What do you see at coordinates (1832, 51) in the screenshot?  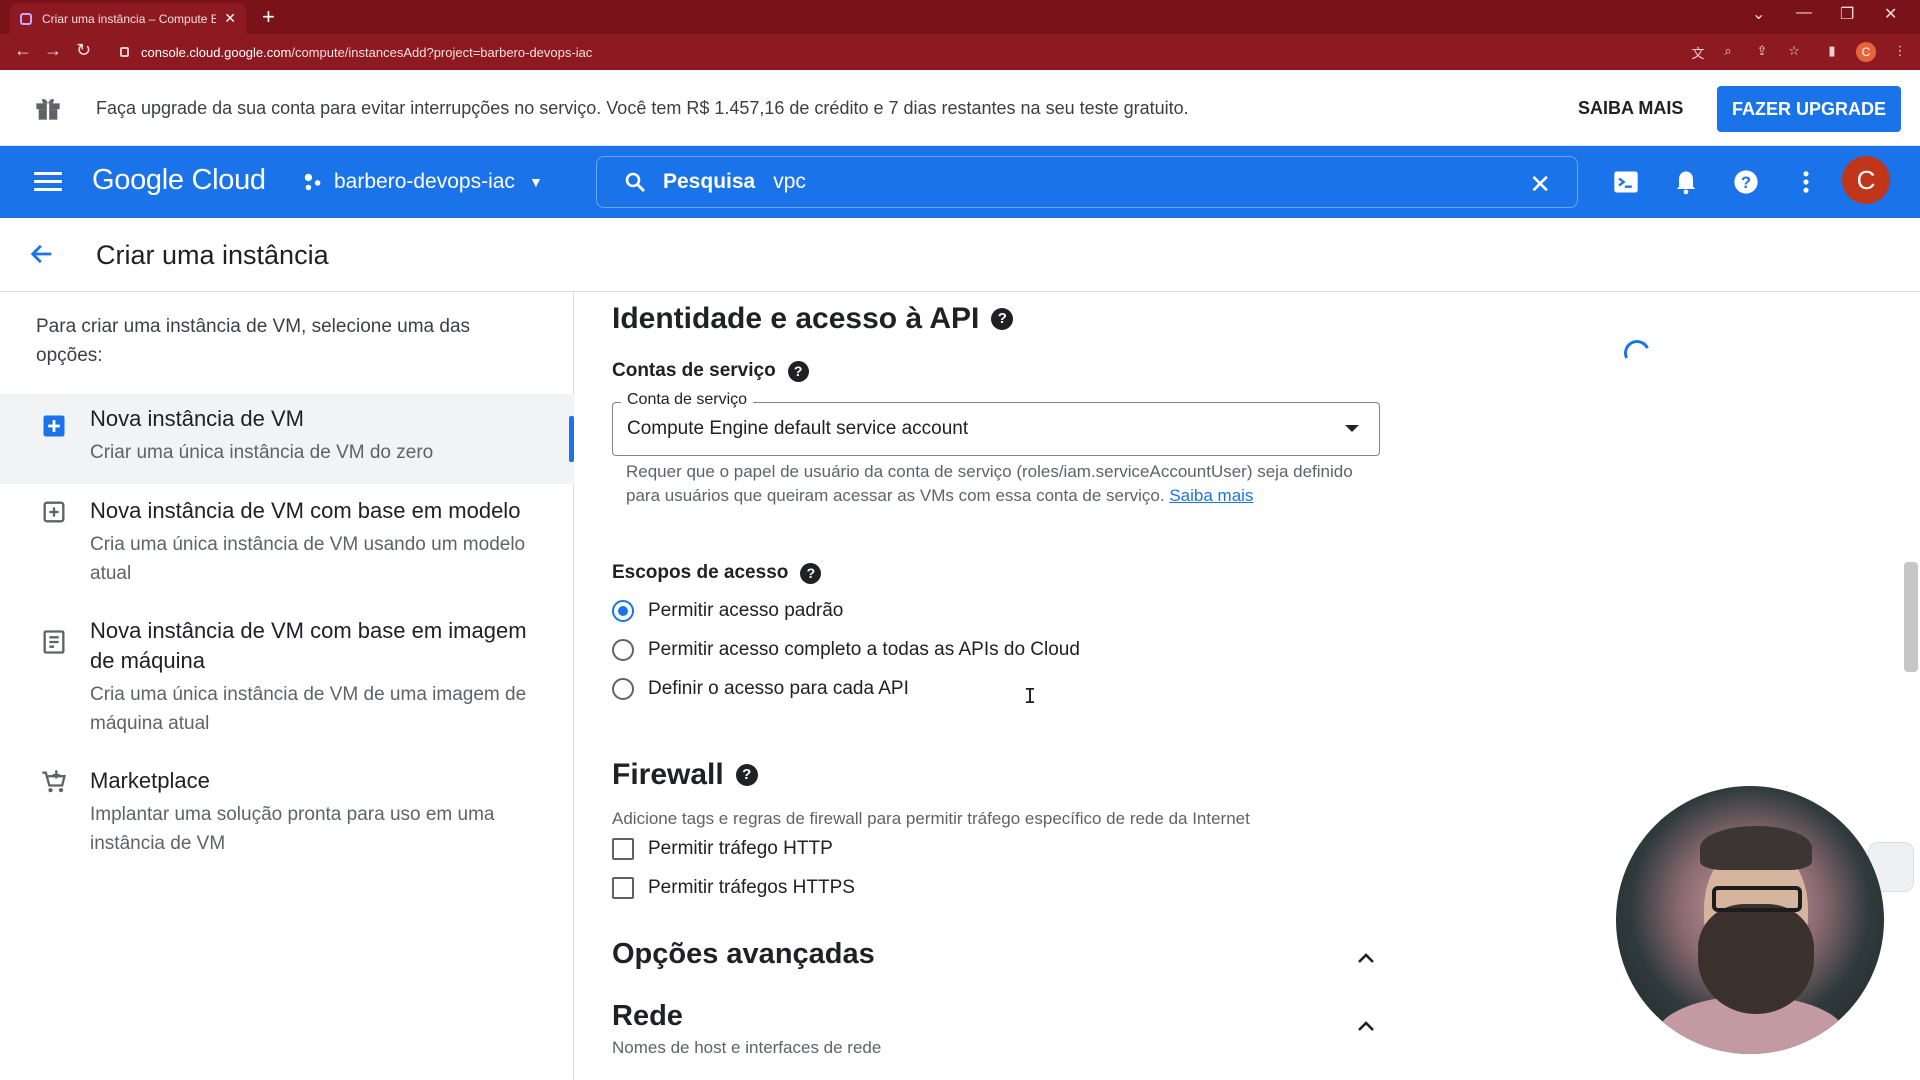 I see `sidepanel-icon: ▮` at bounding box center [1832, 51].